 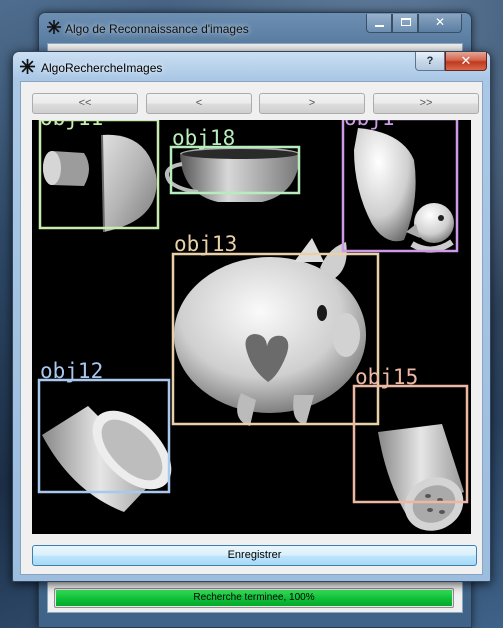 What do you see at coordinates (71, 371) in the screenshot?
I see `label-obj12: obj12` at bounding box center [71, 371].